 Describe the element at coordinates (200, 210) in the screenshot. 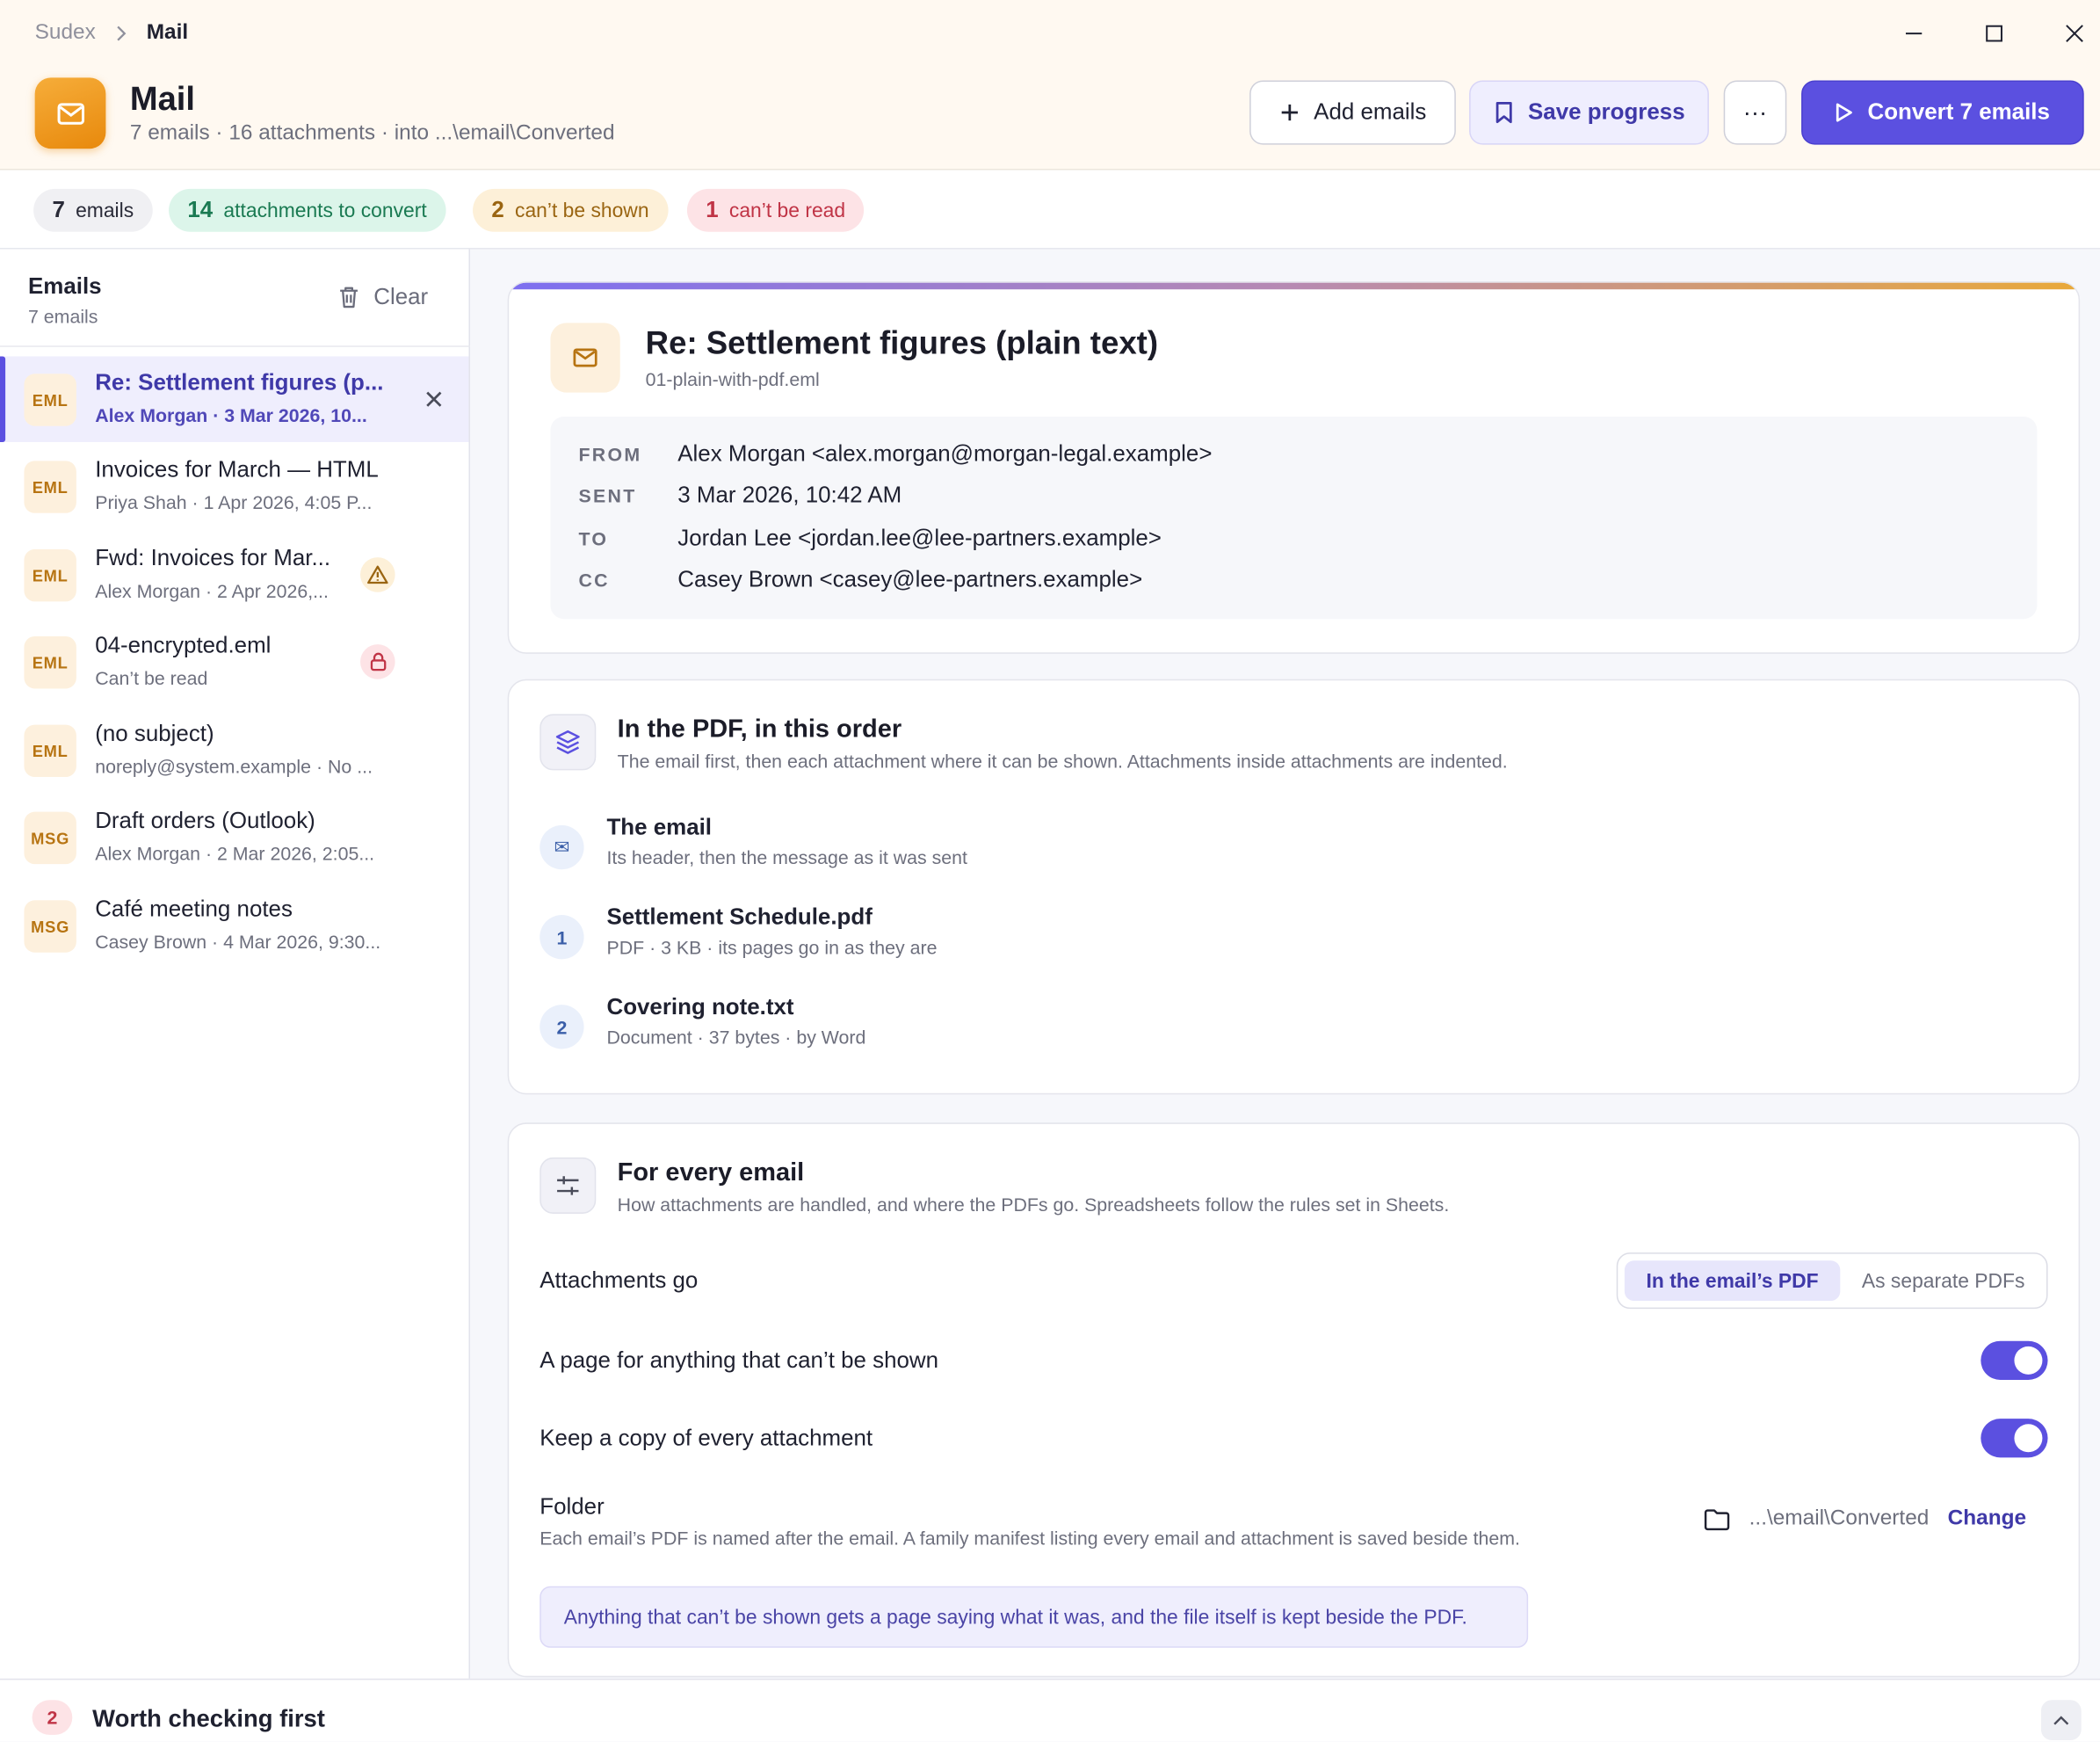

I see `convert-chip-count: 14` at that location.